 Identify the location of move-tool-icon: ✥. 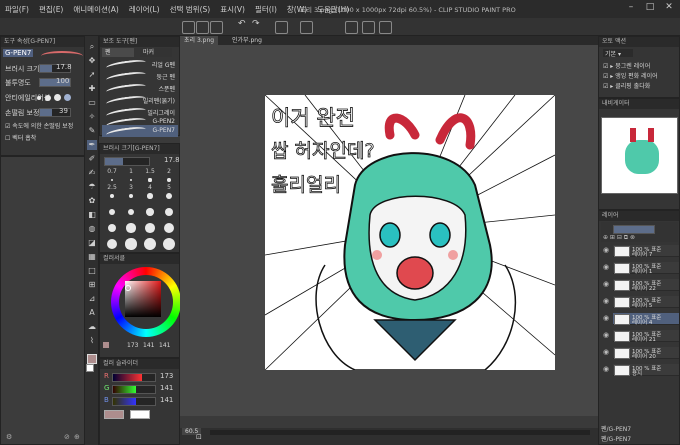
(92, 61).